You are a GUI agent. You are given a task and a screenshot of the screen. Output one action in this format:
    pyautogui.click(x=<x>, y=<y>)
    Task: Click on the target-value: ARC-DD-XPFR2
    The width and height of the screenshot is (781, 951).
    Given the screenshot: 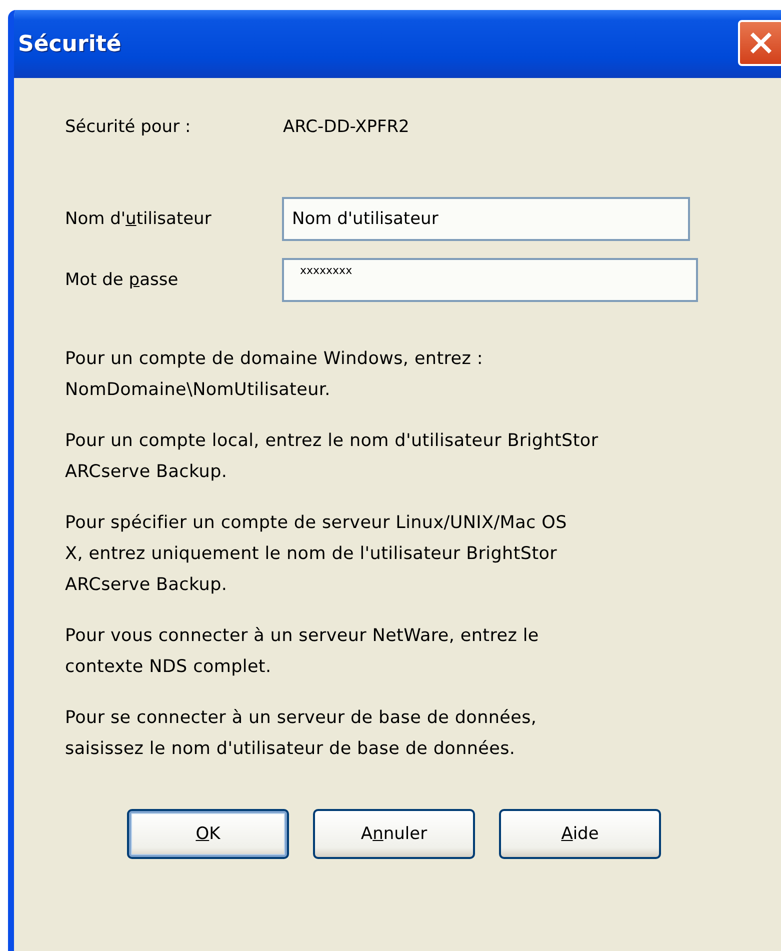 What is the action you would take?
    pyautogui.click(x=346, y=127)
    